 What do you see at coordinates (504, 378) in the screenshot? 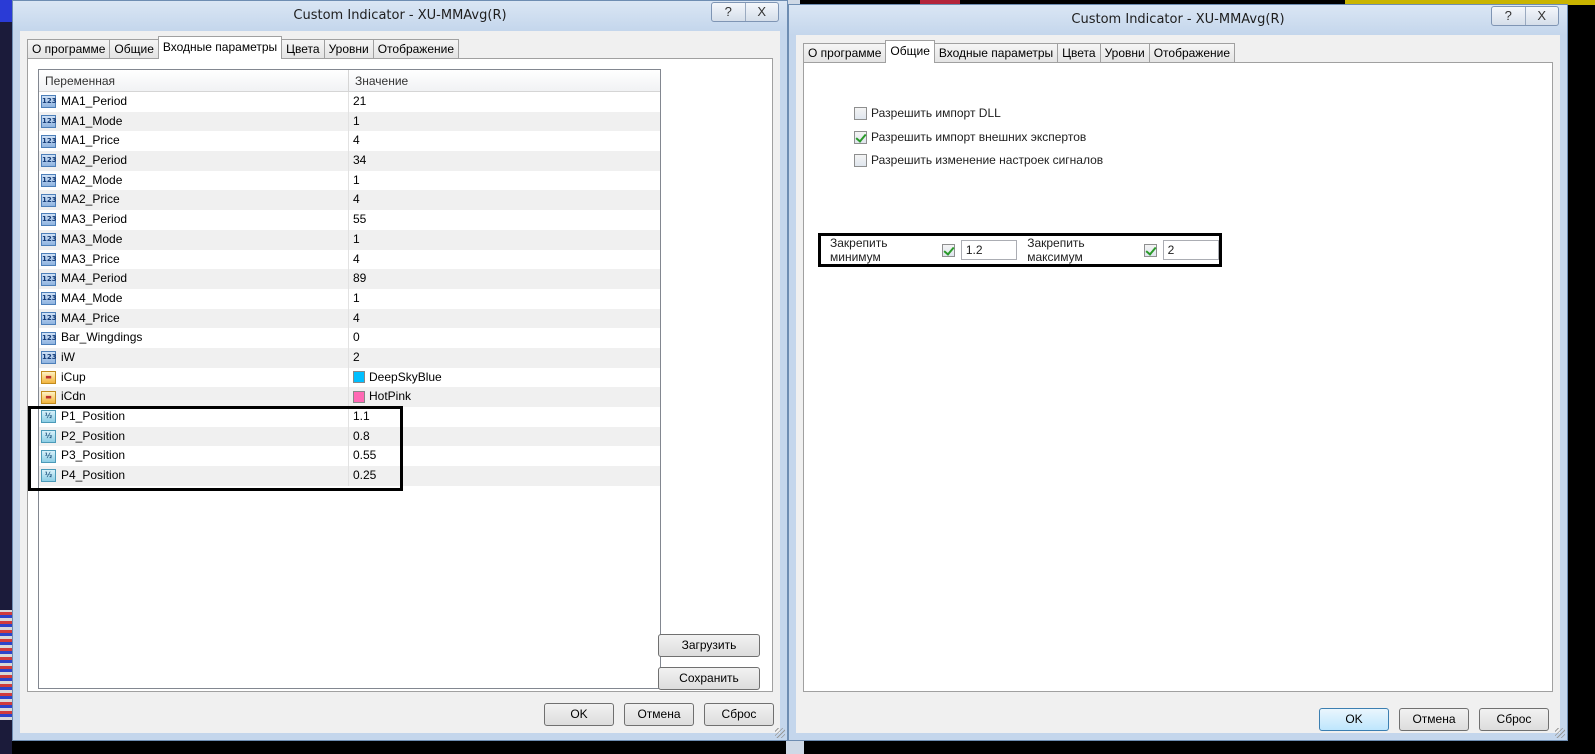
I see `value-cell: DeepSkyBlue` at bounding box center [504, 378].